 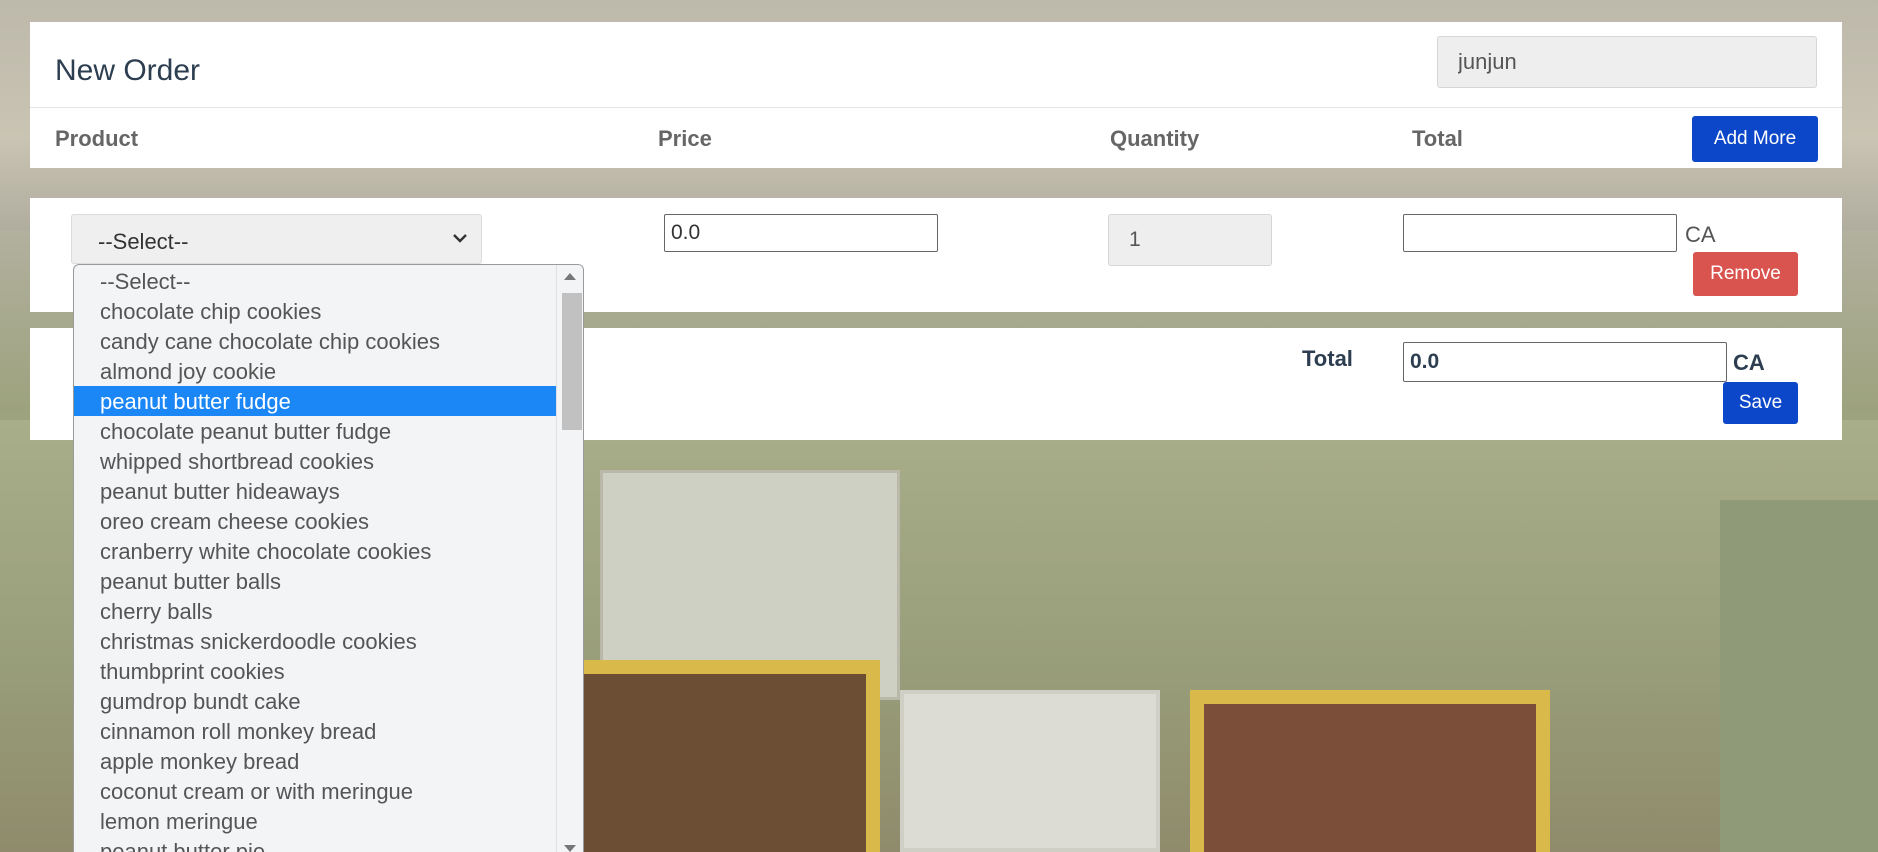 What do you see at coordinates (315, 431) in the screenshot?
I see `dropdown-option: chocolate peanut butter fudge` at bounding box center [315, 431].